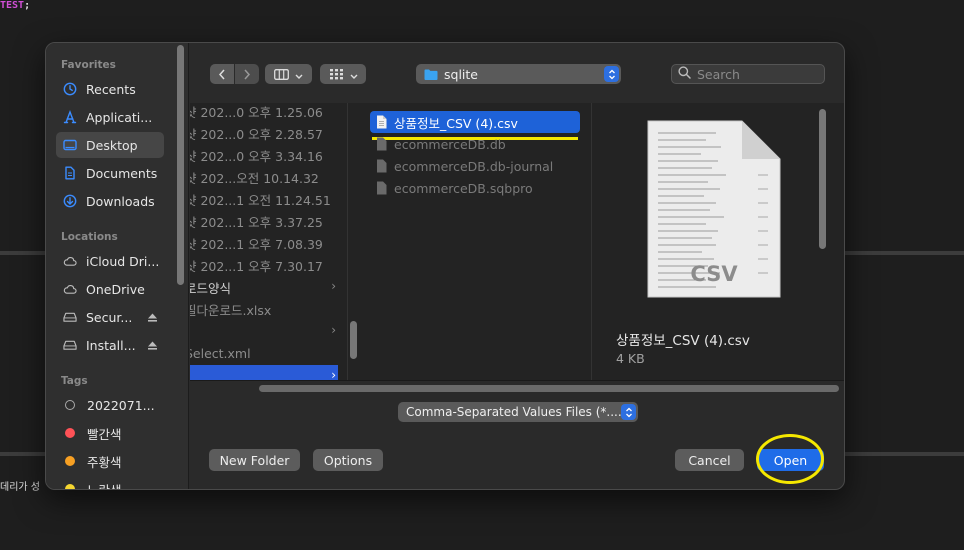 This screenshot has height=550, width=964. What do you see at coordinates (475, 166) in the screenshot?
I see `file-row: ecommerceDB.db-journal` at bounding box center [475, 166].